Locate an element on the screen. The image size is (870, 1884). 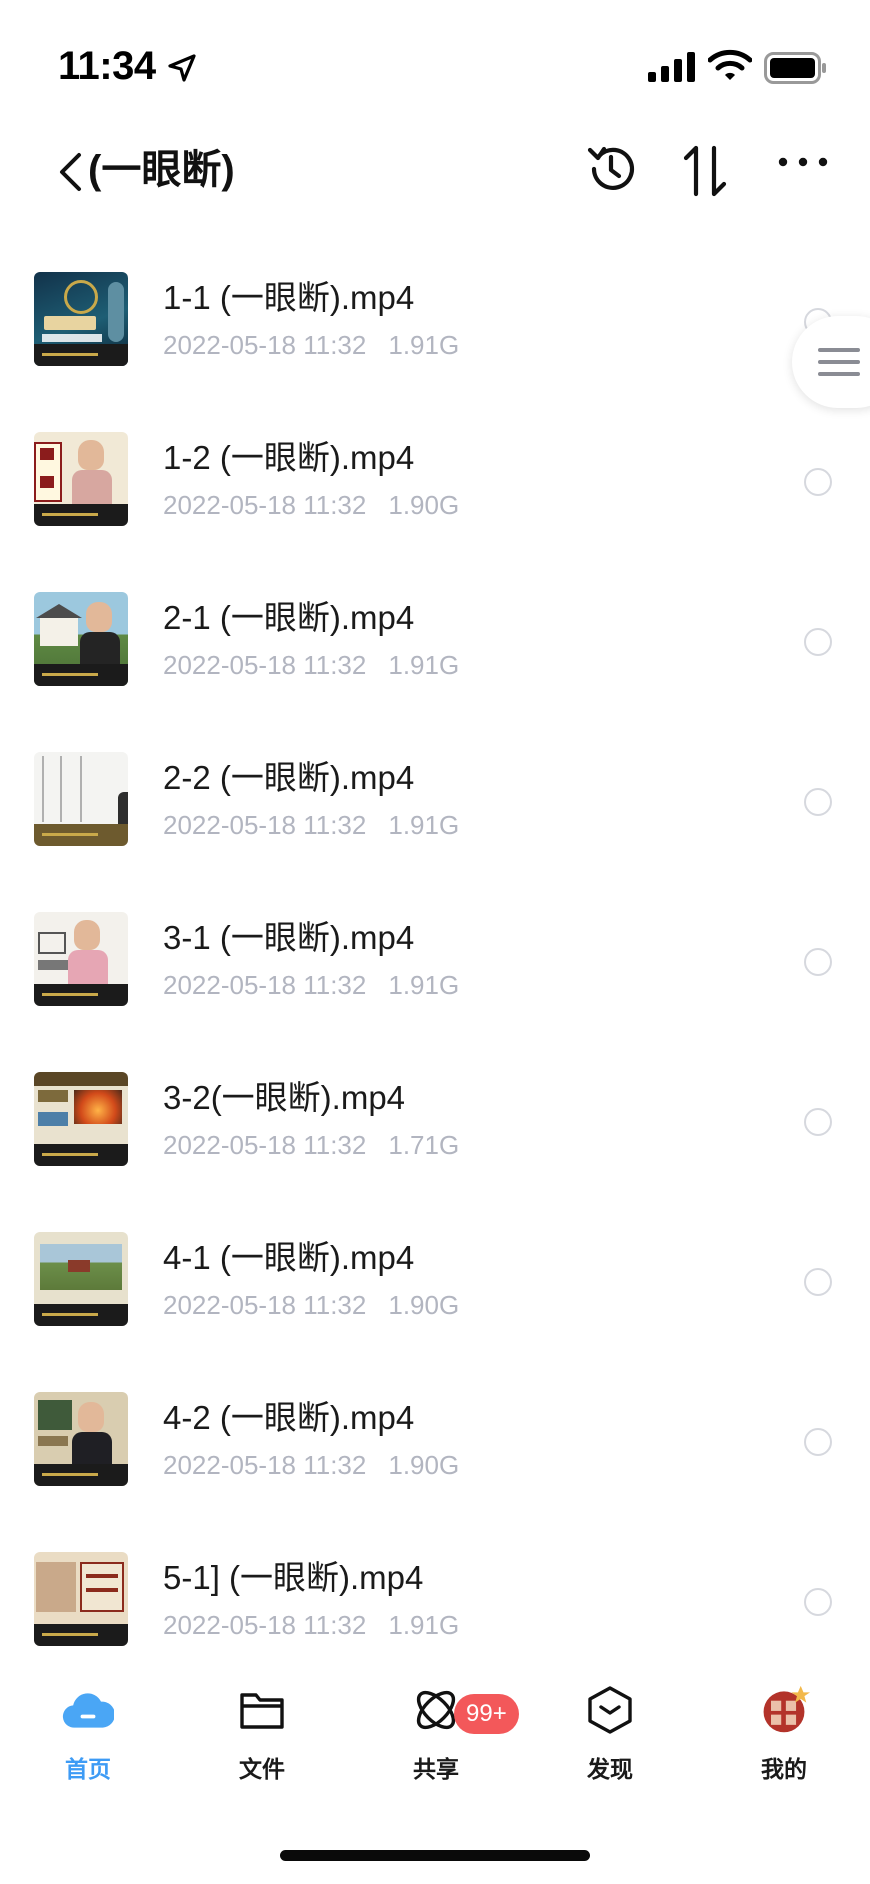
list-item: 4-2 (一眼断).mp4 2022-05-18 11:32 1.90G is located at coordinates (435, 1440).